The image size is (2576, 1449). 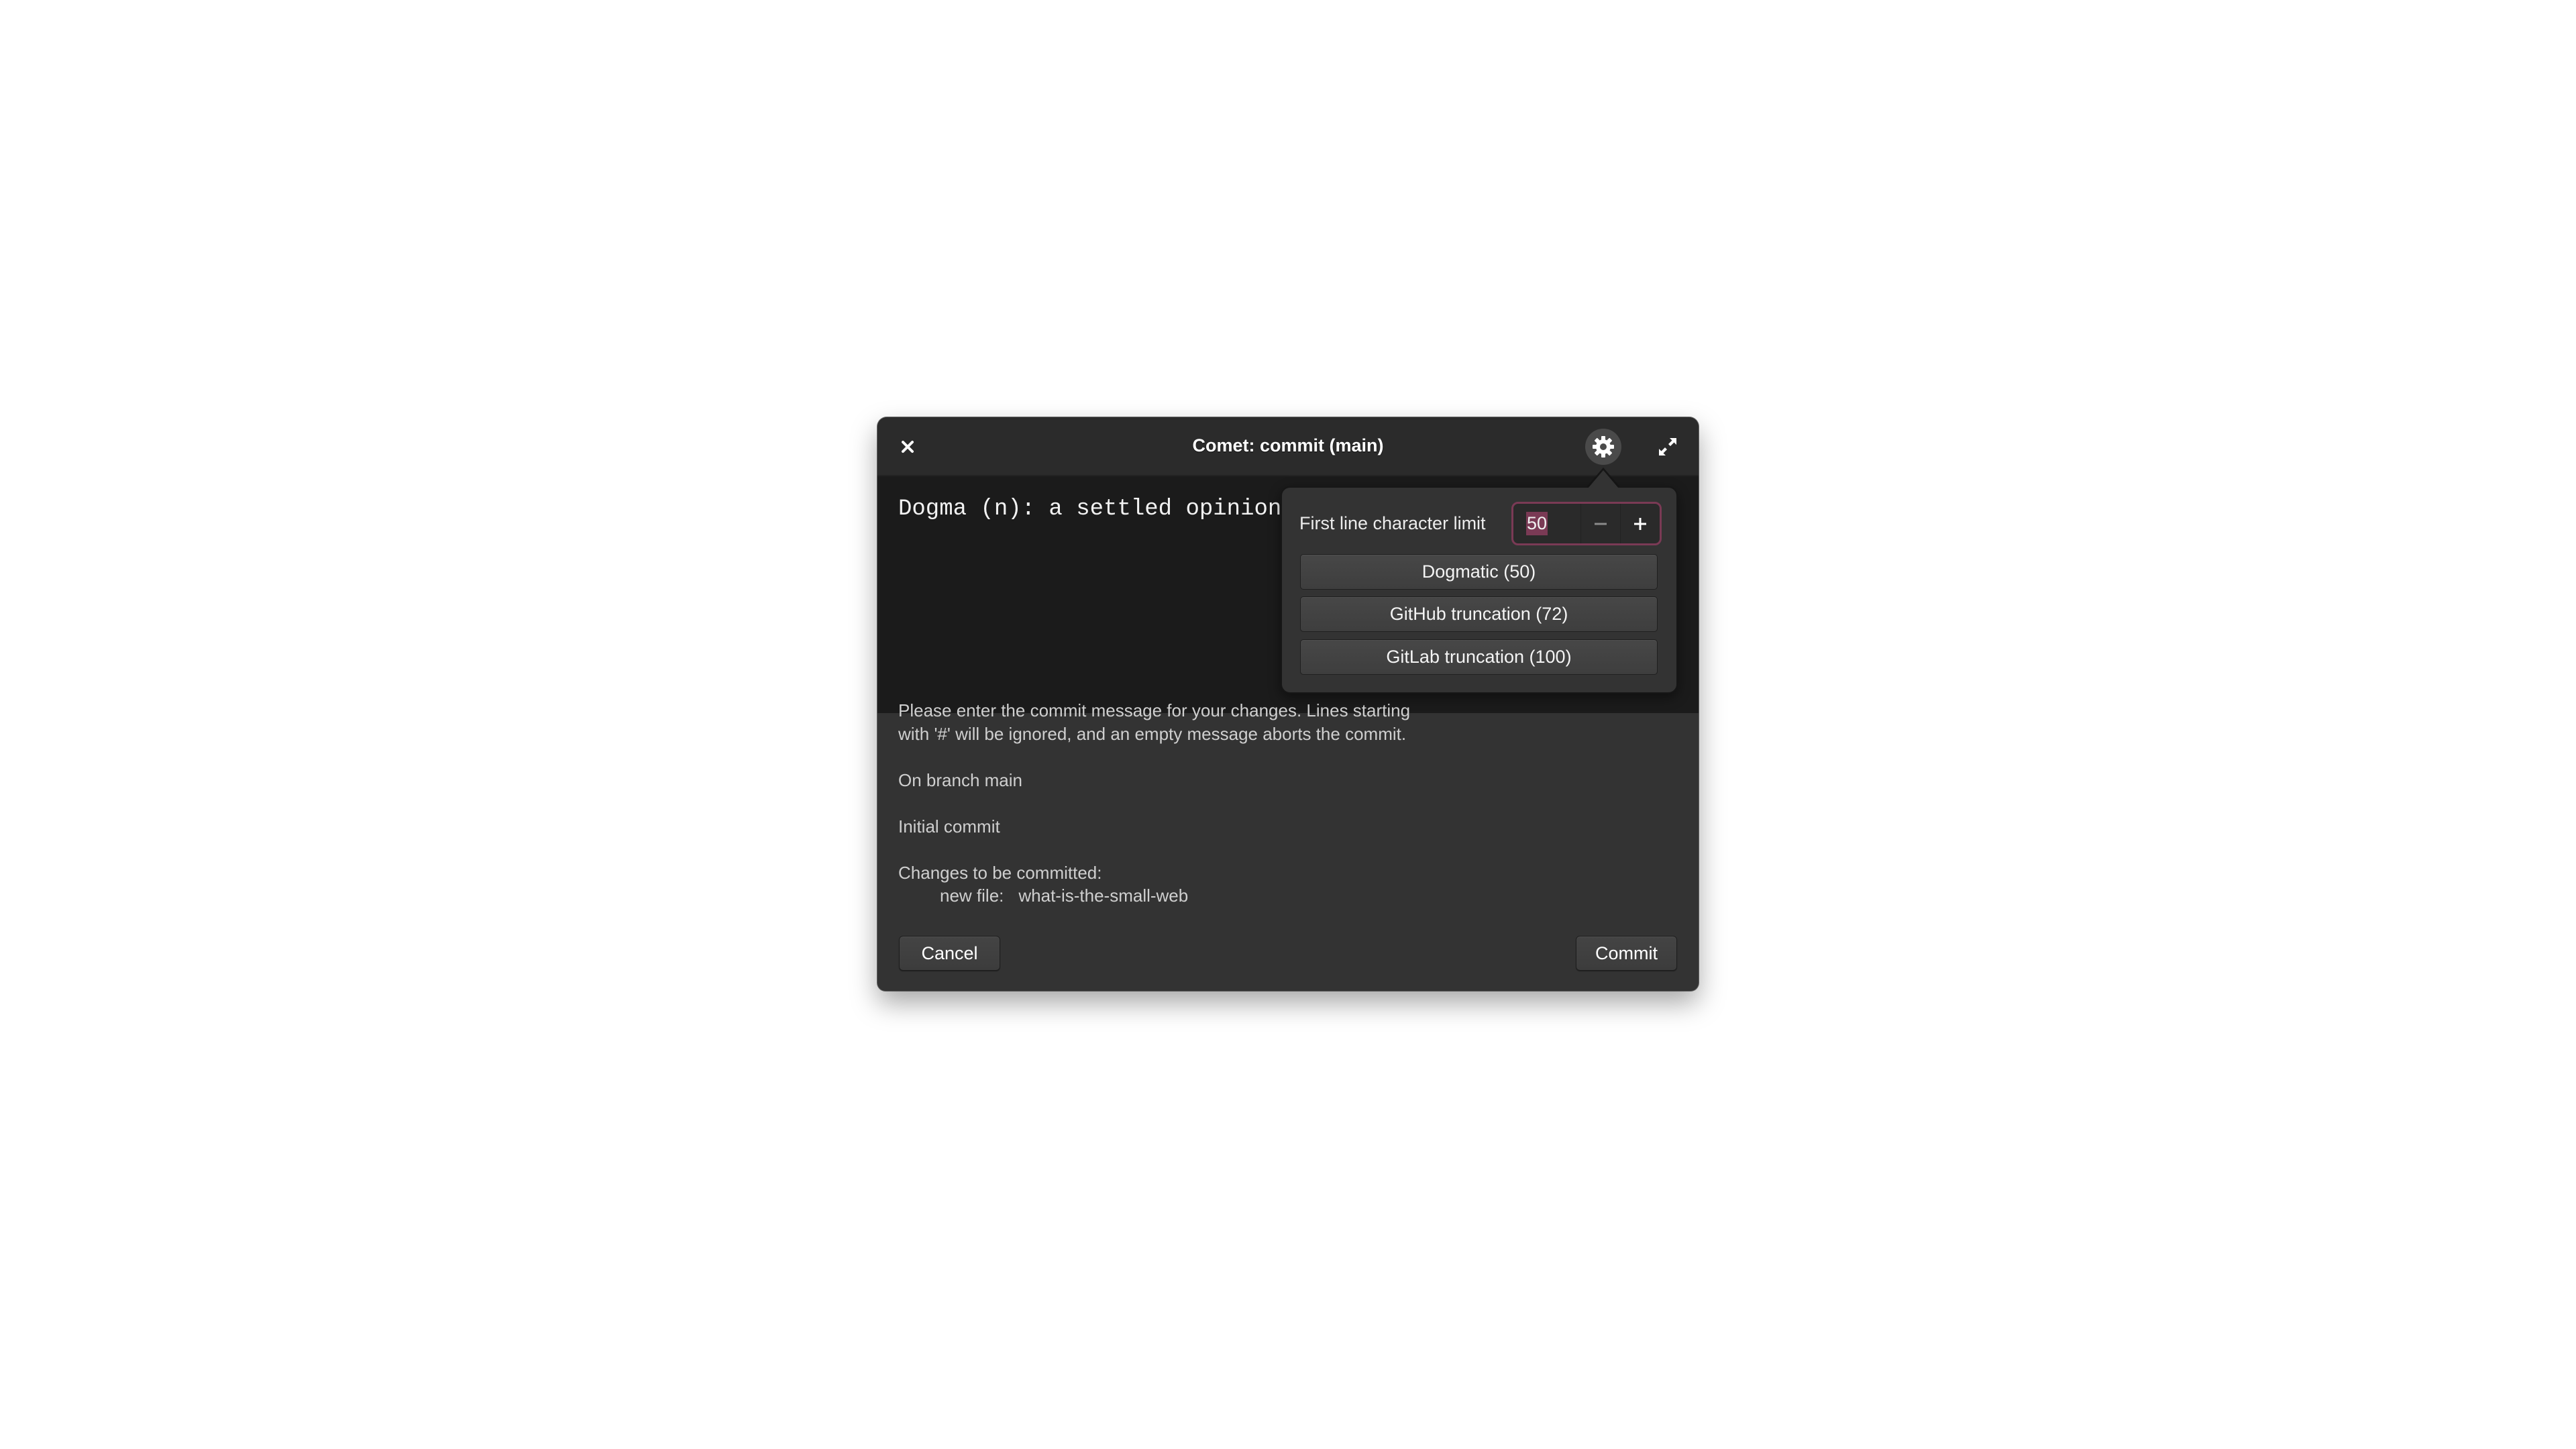 I want to click on changed-file-name: what-is-the-small-web, so click(x=1103, y=895).